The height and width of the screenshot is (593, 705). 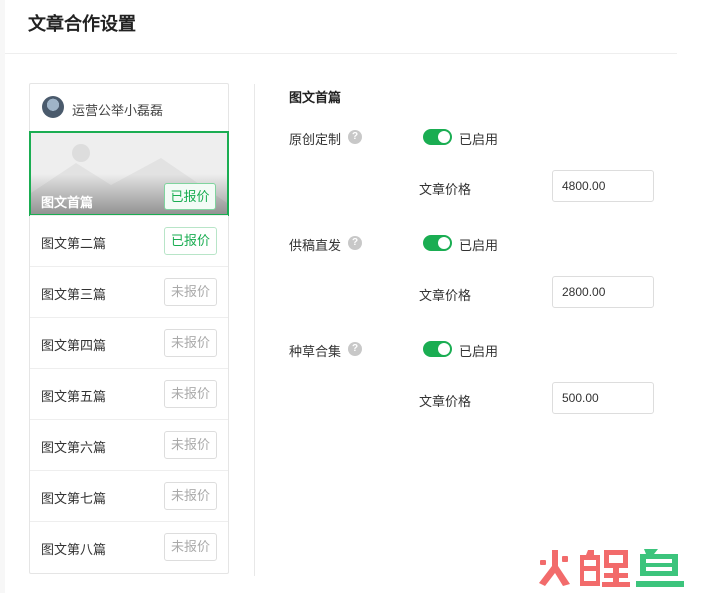 What do you see at coordinates (254, 330) in the screenshot?
I see `panel-divider` at bounding box center [254, 330].